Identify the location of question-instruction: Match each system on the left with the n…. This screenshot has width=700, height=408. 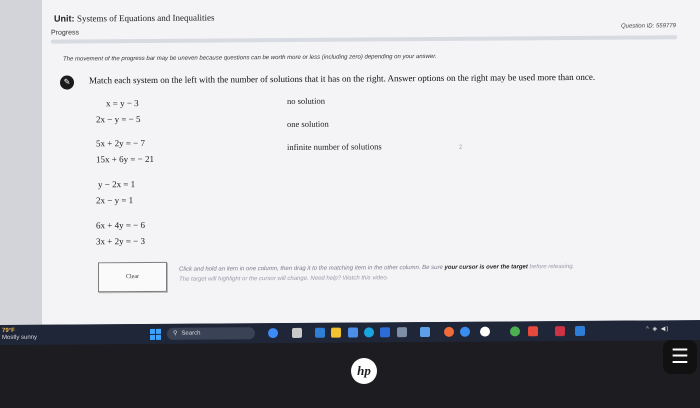
(342, 78).